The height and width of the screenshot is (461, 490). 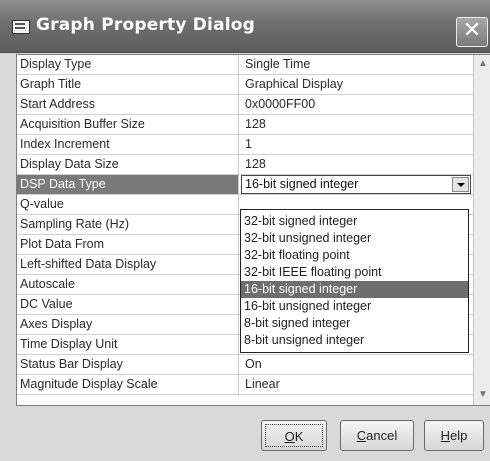 I want to click on dsp-data-type-combobox: 16-bit signed integer, so click(x=356, y=184).